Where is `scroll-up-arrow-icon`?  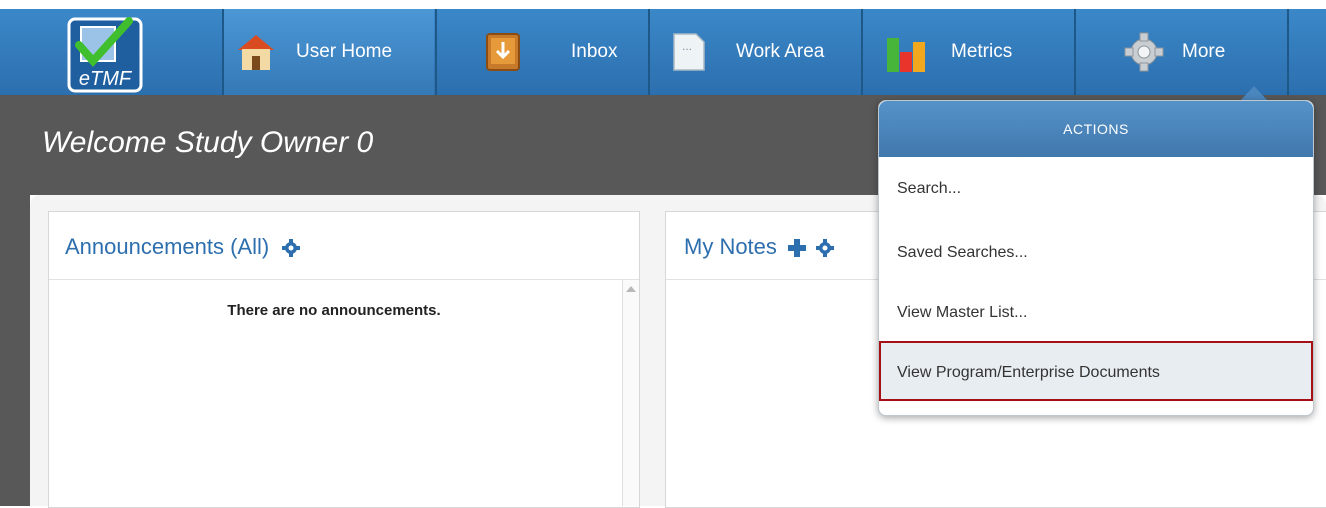
scroll-up-arrow-icon is located at coordinates (631, 289).